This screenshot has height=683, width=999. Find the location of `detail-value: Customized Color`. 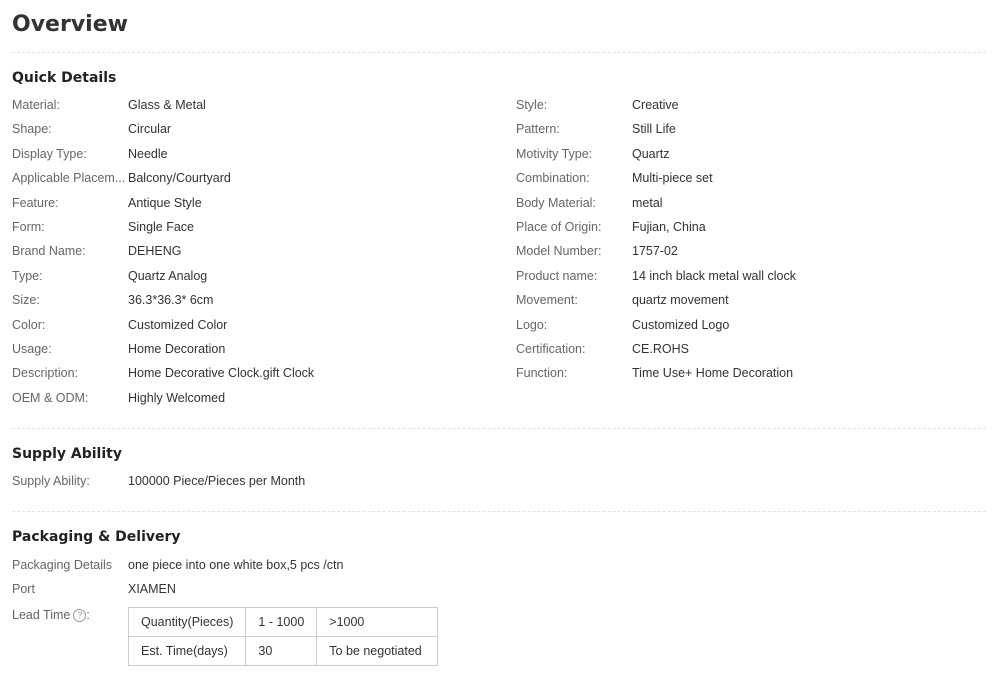

detail-value: Customized Color is located at coordinates (178, 324).